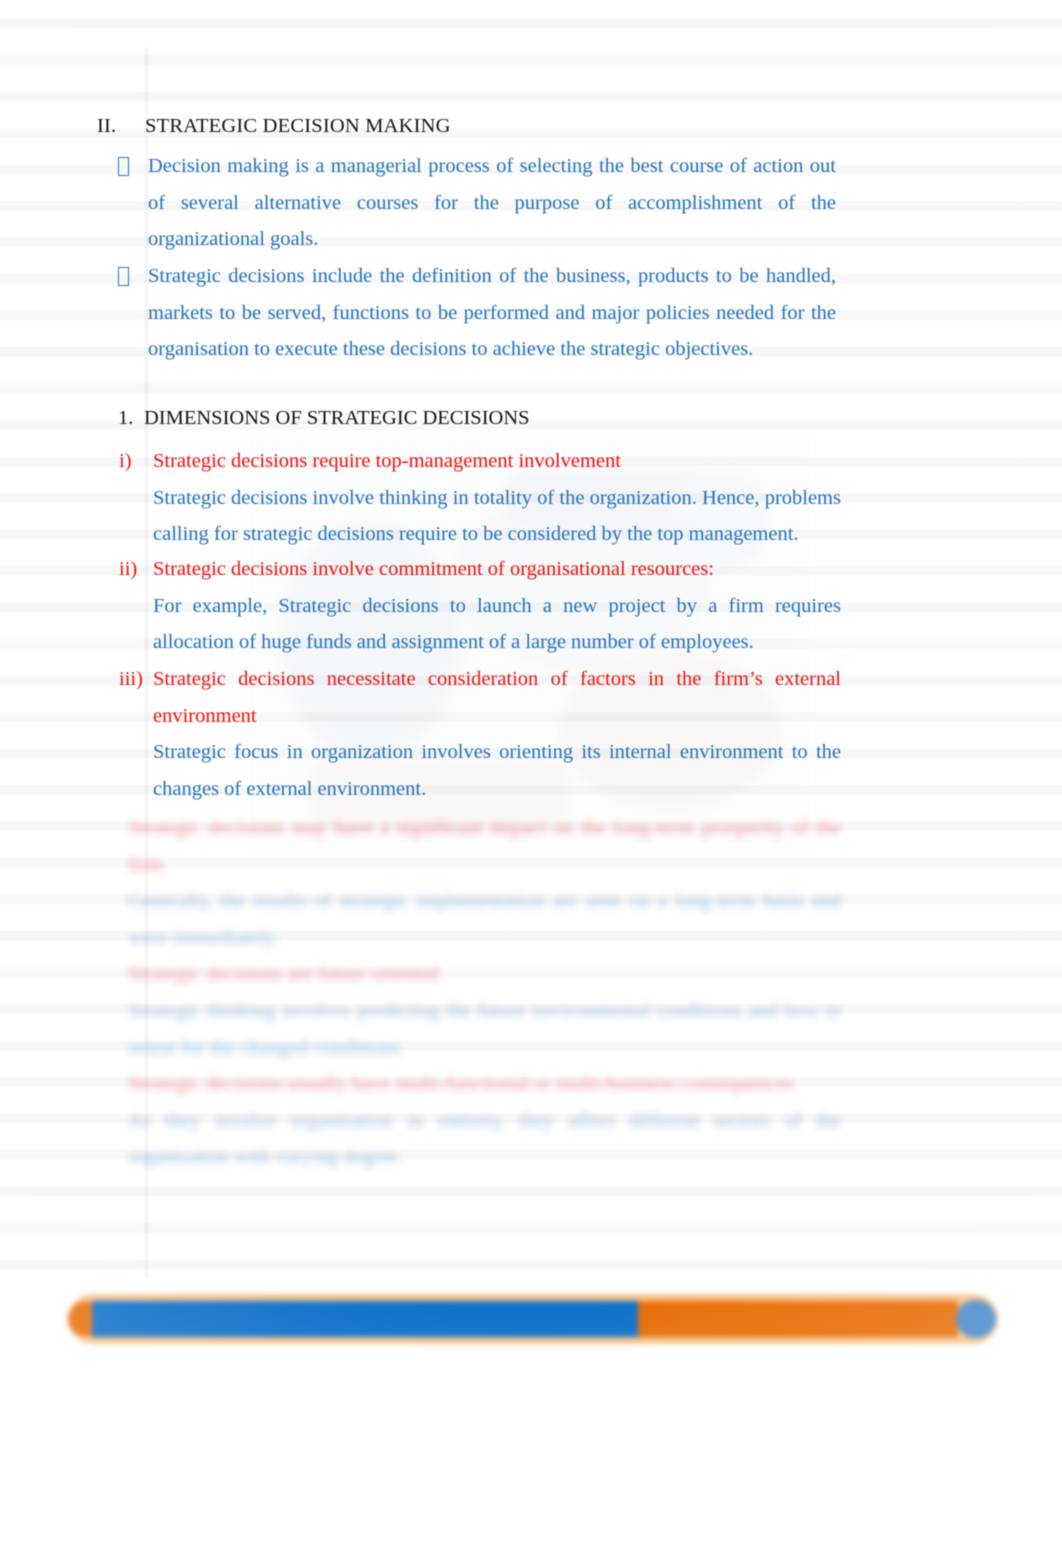  I want to click on dimension-marker: iii), so click(131, 679).